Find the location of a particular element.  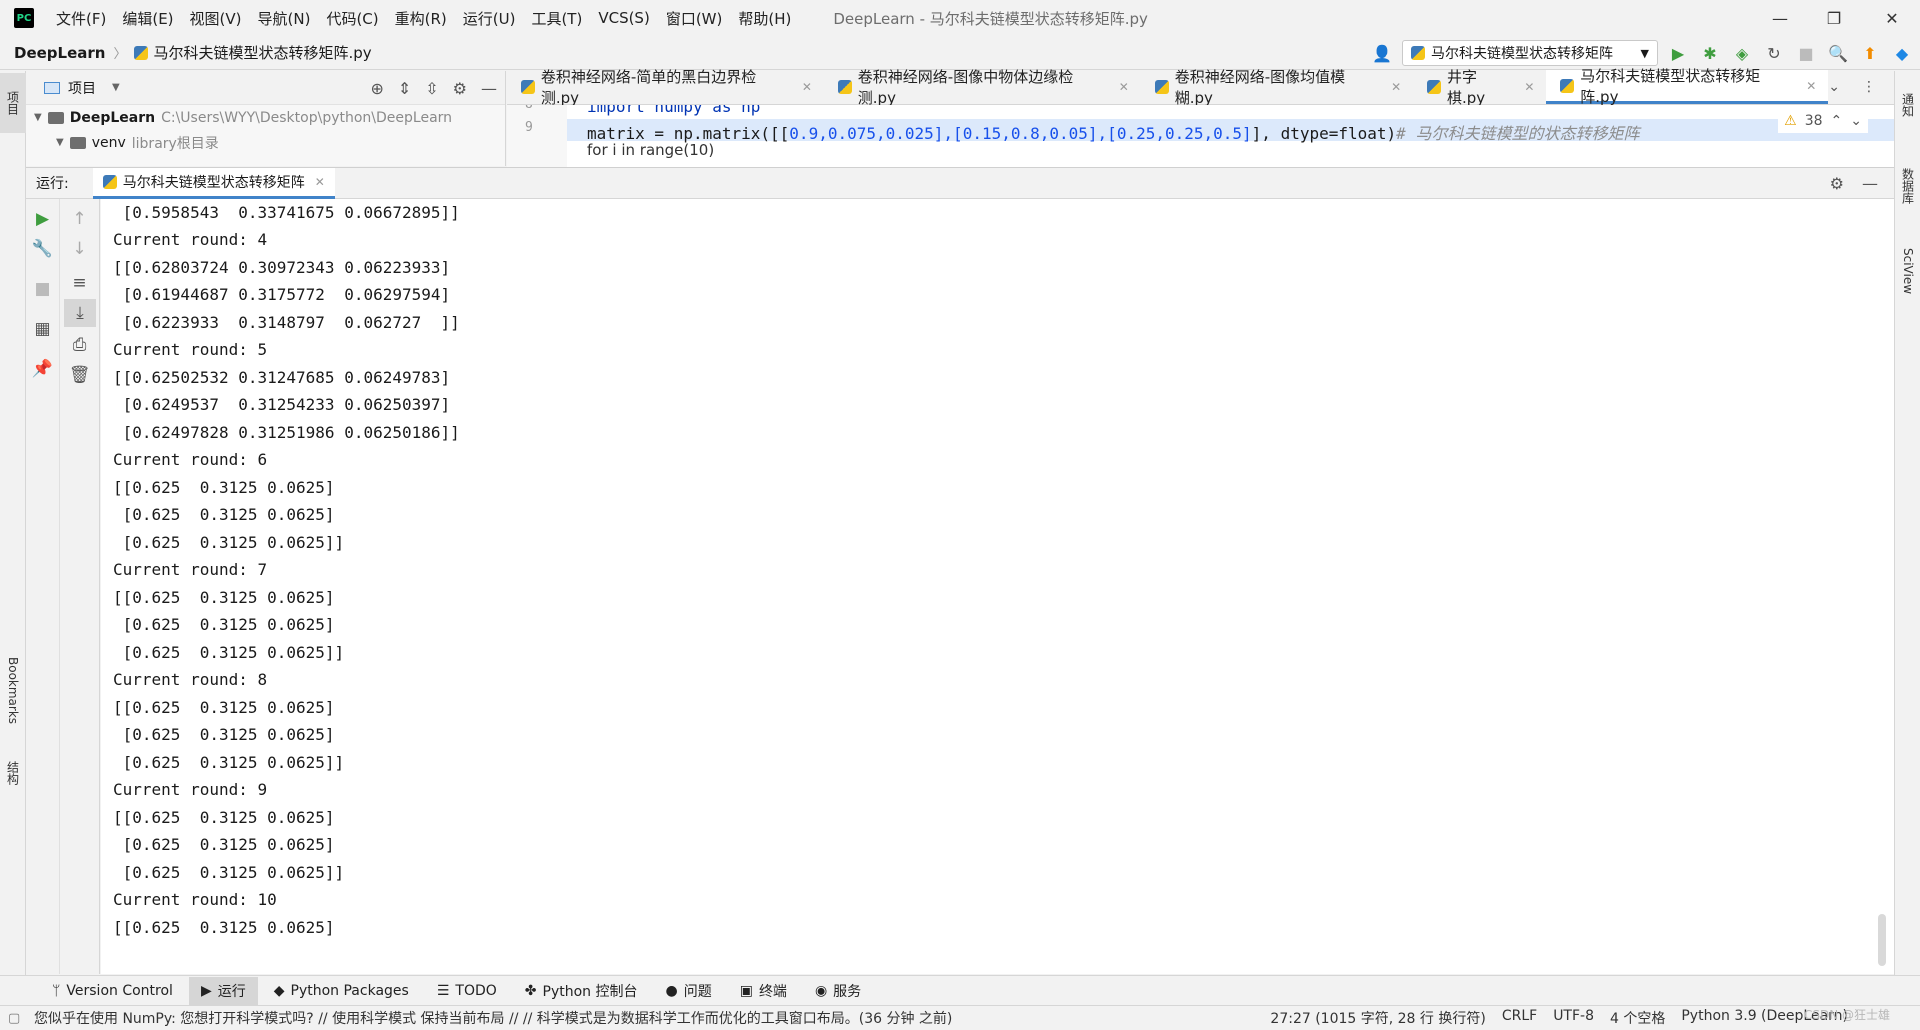

tab-mean-blur: 卷积神经网络-图像均值模糊.py ✕ is located at coordinates (1277, 87).